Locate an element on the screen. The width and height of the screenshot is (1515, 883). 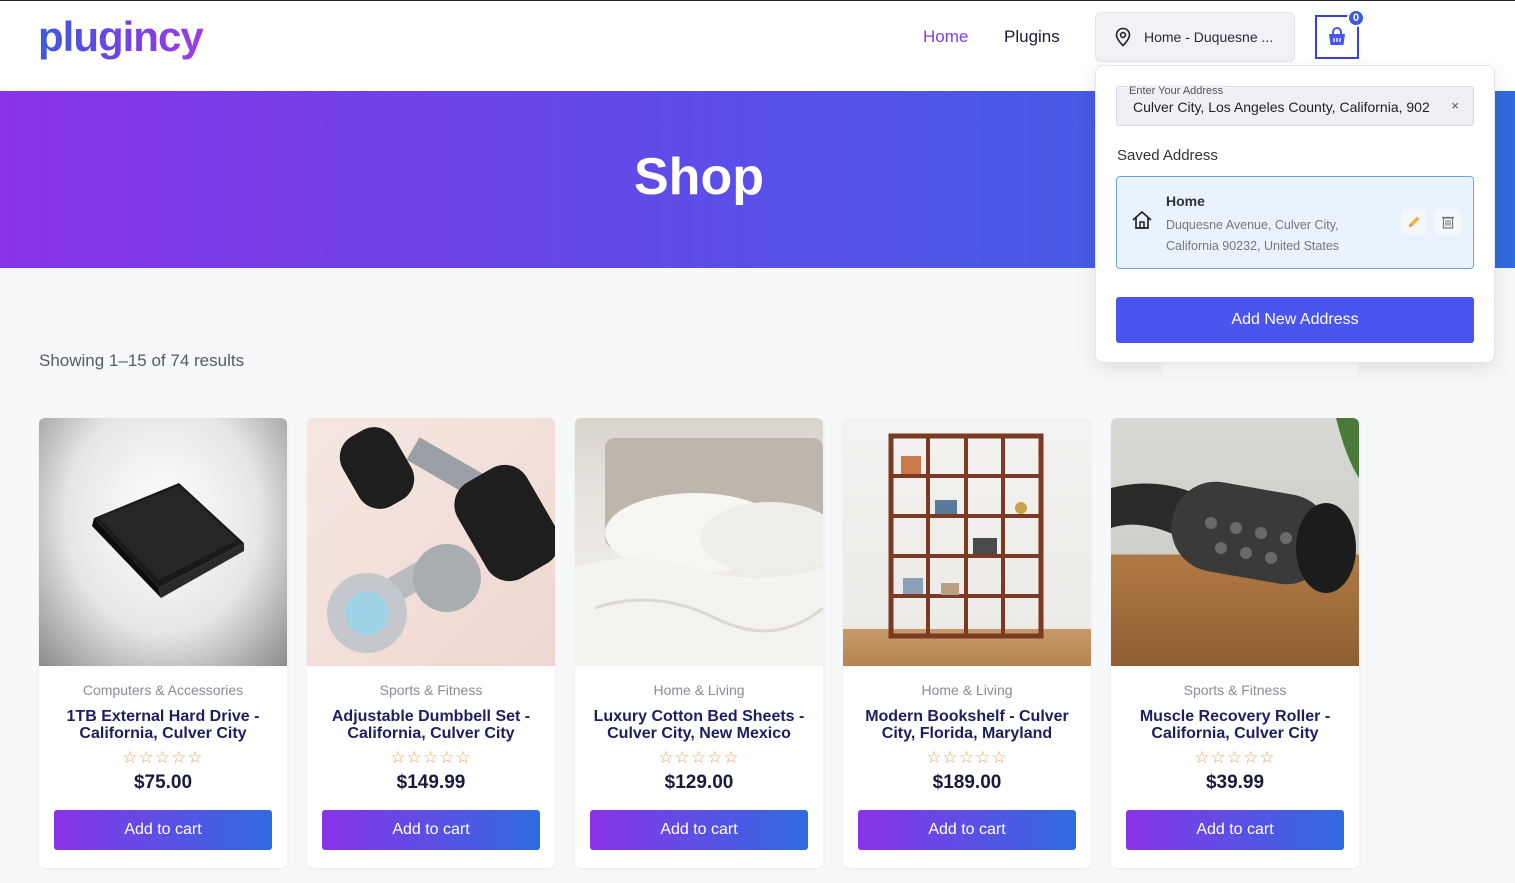
nav-home: Home is located at coordinates (945, 37).